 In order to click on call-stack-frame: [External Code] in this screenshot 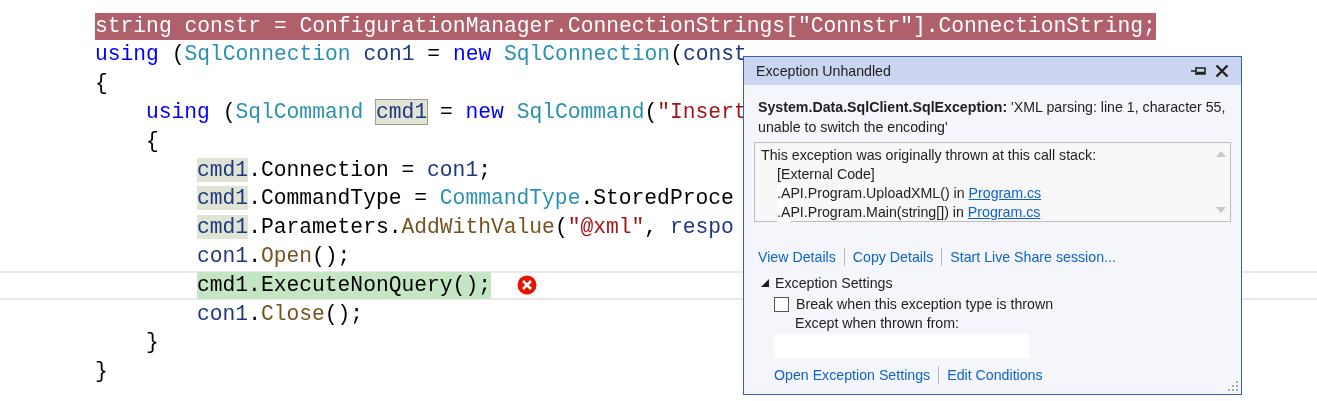, I will do `click(826, 174)`.